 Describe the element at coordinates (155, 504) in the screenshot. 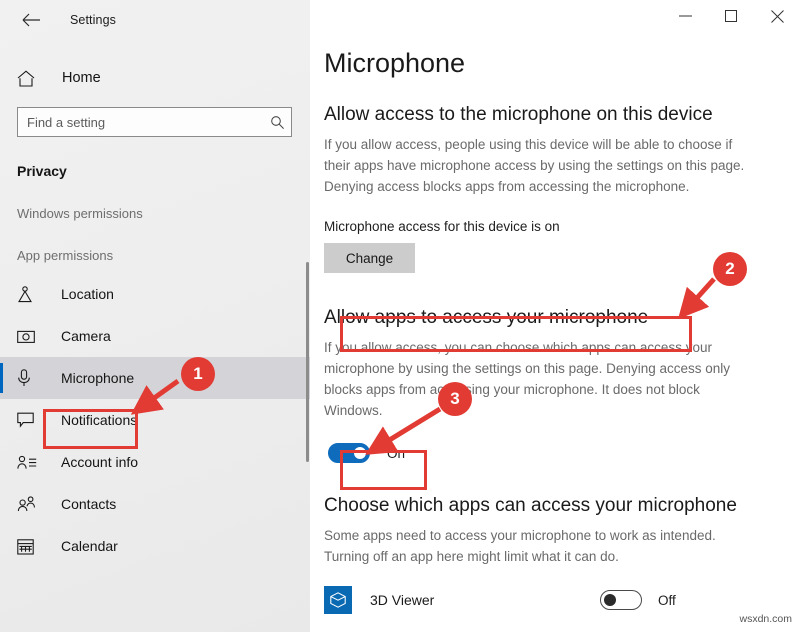

I see `sidebar-item-contacts: Contacts` at that location.